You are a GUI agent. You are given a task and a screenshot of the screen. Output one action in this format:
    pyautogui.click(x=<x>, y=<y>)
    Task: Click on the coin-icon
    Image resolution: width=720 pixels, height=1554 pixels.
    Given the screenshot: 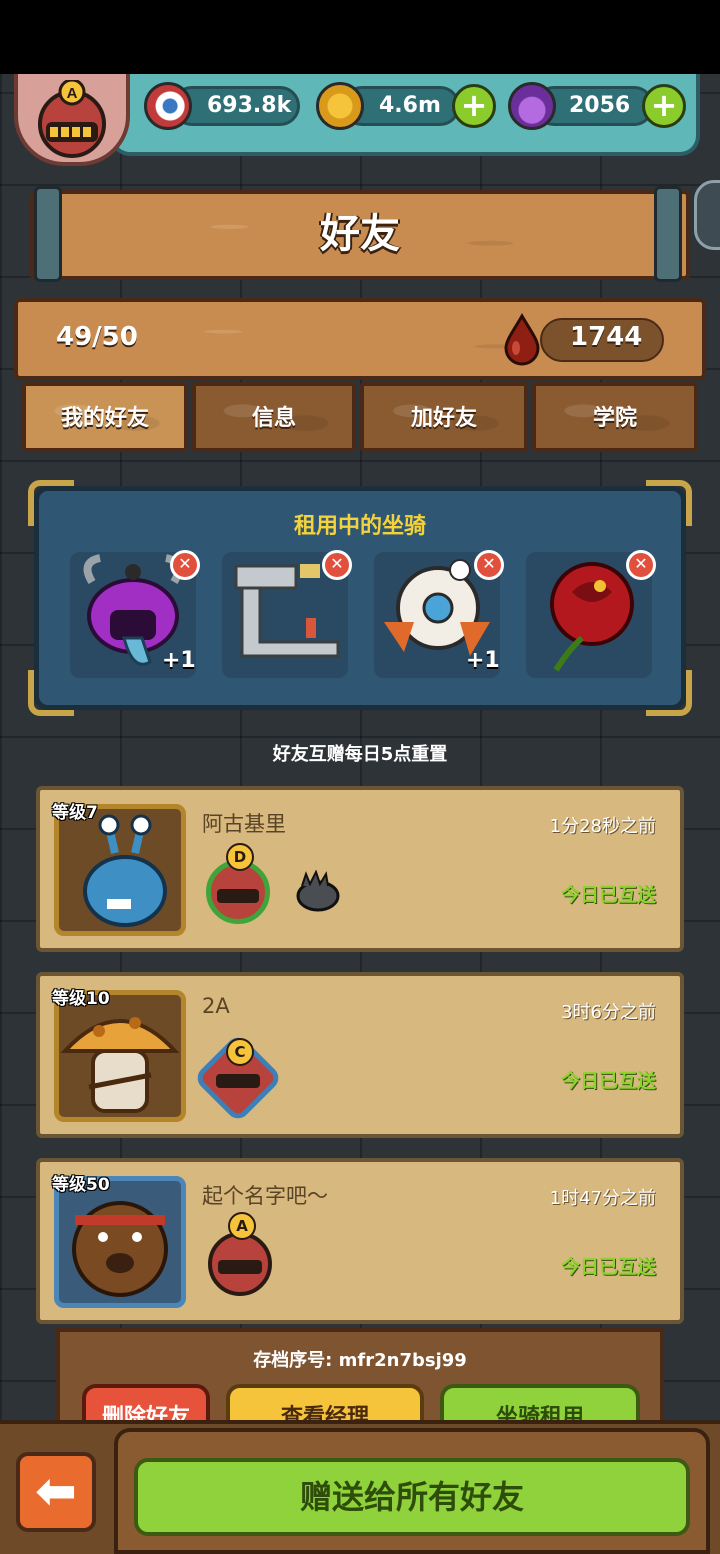 What is the action you would take?
    pyautogui.click(x=340, y=106)
    